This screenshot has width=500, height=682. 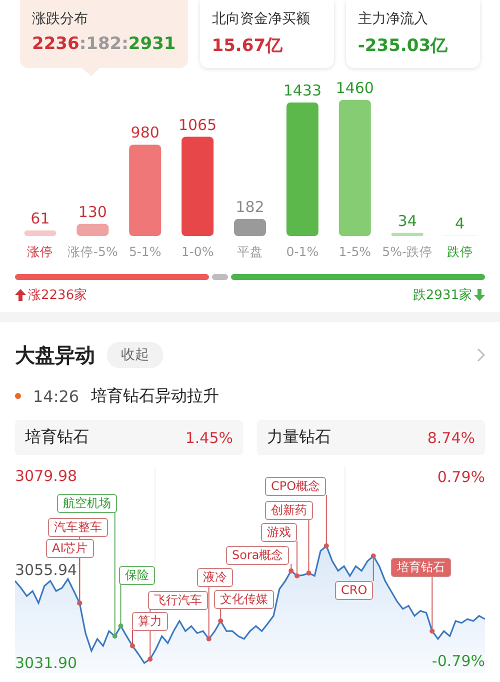 What do you see at coordinates (451, 437) in the screenshot?
I see `stock-change: 8.74%` at bounding box center [451, 437].